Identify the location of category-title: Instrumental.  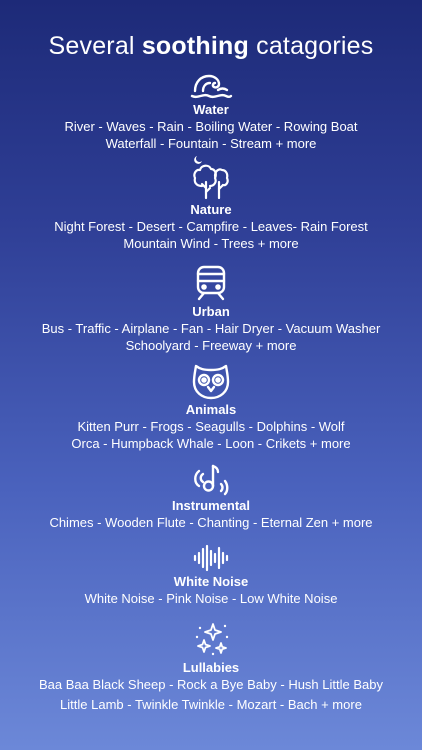
(210, 505).